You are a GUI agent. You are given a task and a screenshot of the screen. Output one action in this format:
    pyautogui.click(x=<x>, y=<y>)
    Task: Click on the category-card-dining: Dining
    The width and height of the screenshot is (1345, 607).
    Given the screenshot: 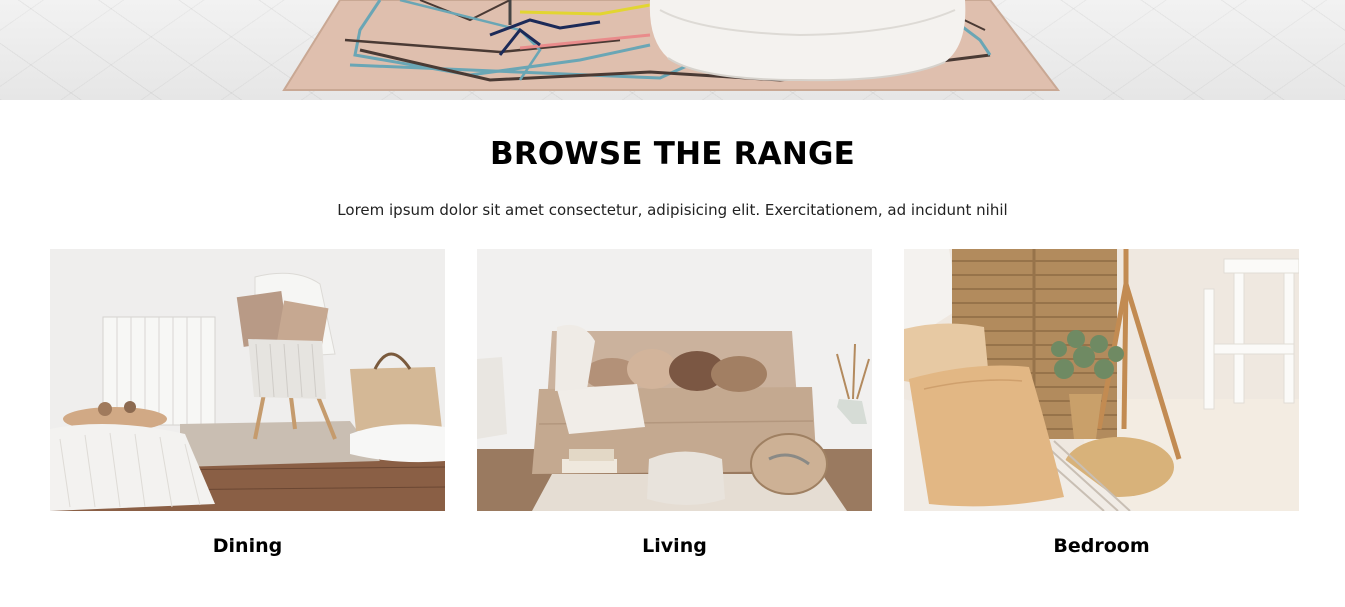 What is the action you would take?
    pyautogui.click(x=247, y=403)
    